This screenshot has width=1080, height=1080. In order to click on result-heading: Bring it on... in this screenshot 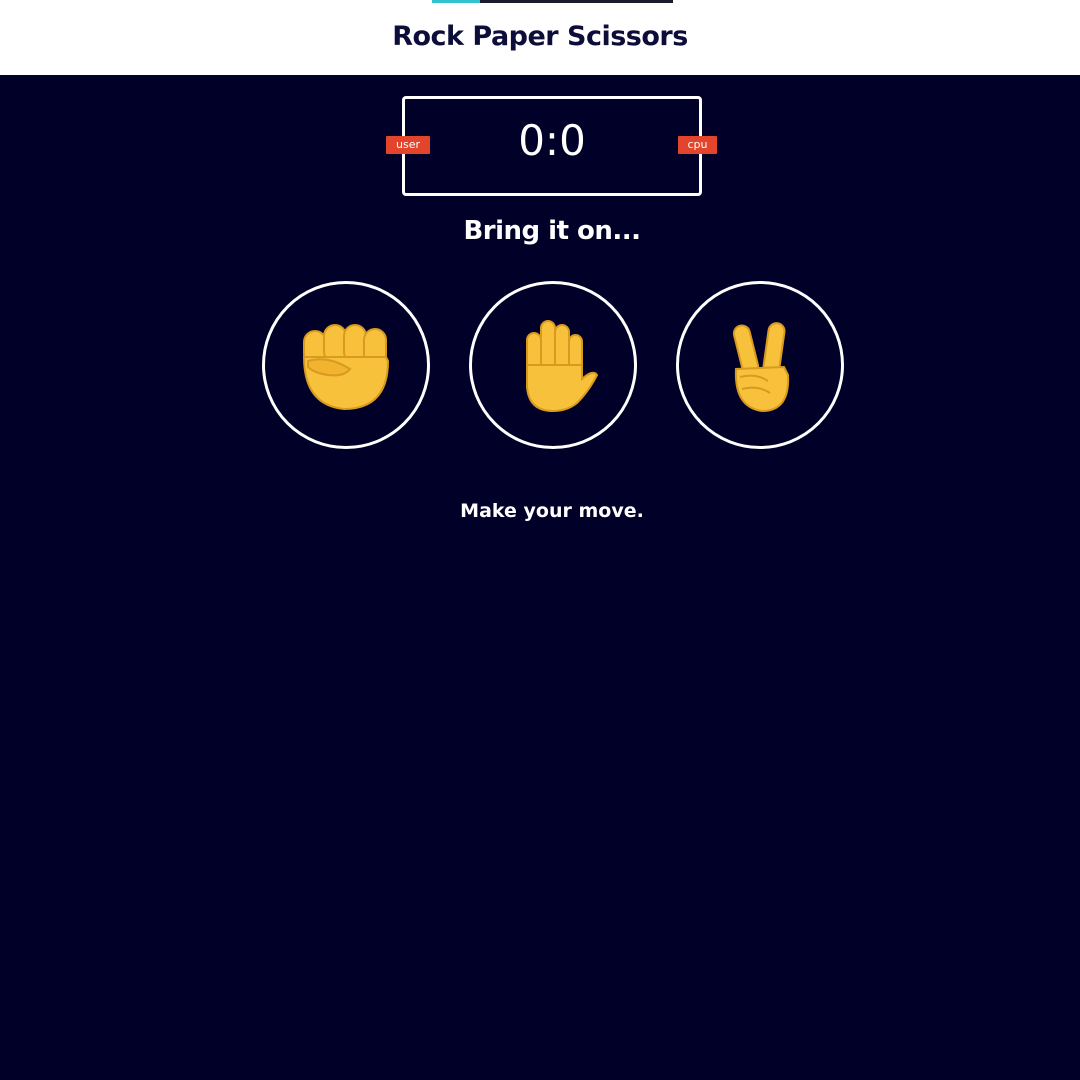, I will do `click(552, 231)`.